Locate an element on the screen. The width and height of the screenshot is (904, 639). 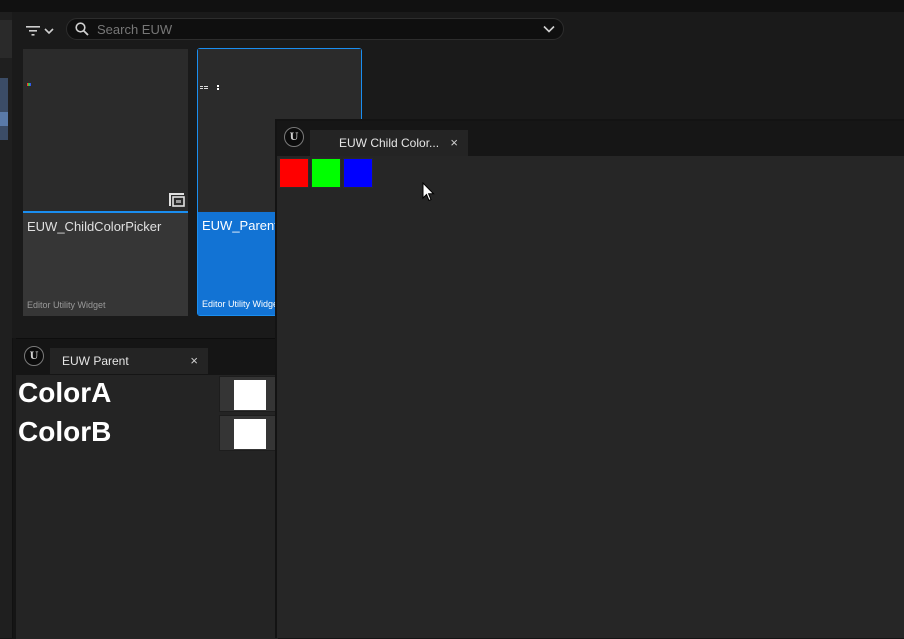
asset-thumbnail is located at coordinates (105, 131).